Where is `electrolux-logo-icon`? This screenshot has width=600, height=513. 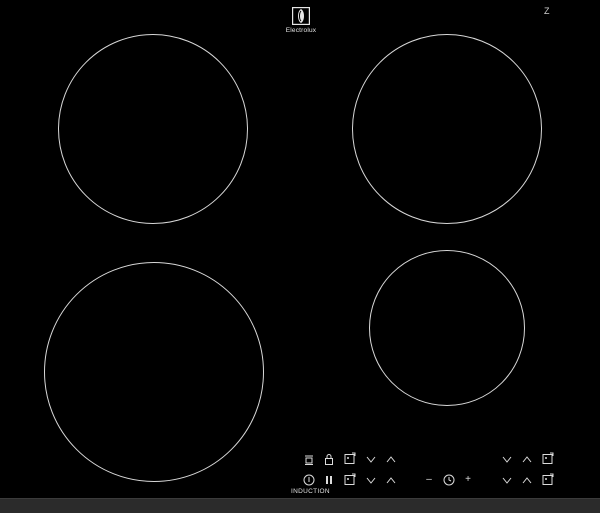 electrolux-logo-icon is located at coordinates (301, 16).